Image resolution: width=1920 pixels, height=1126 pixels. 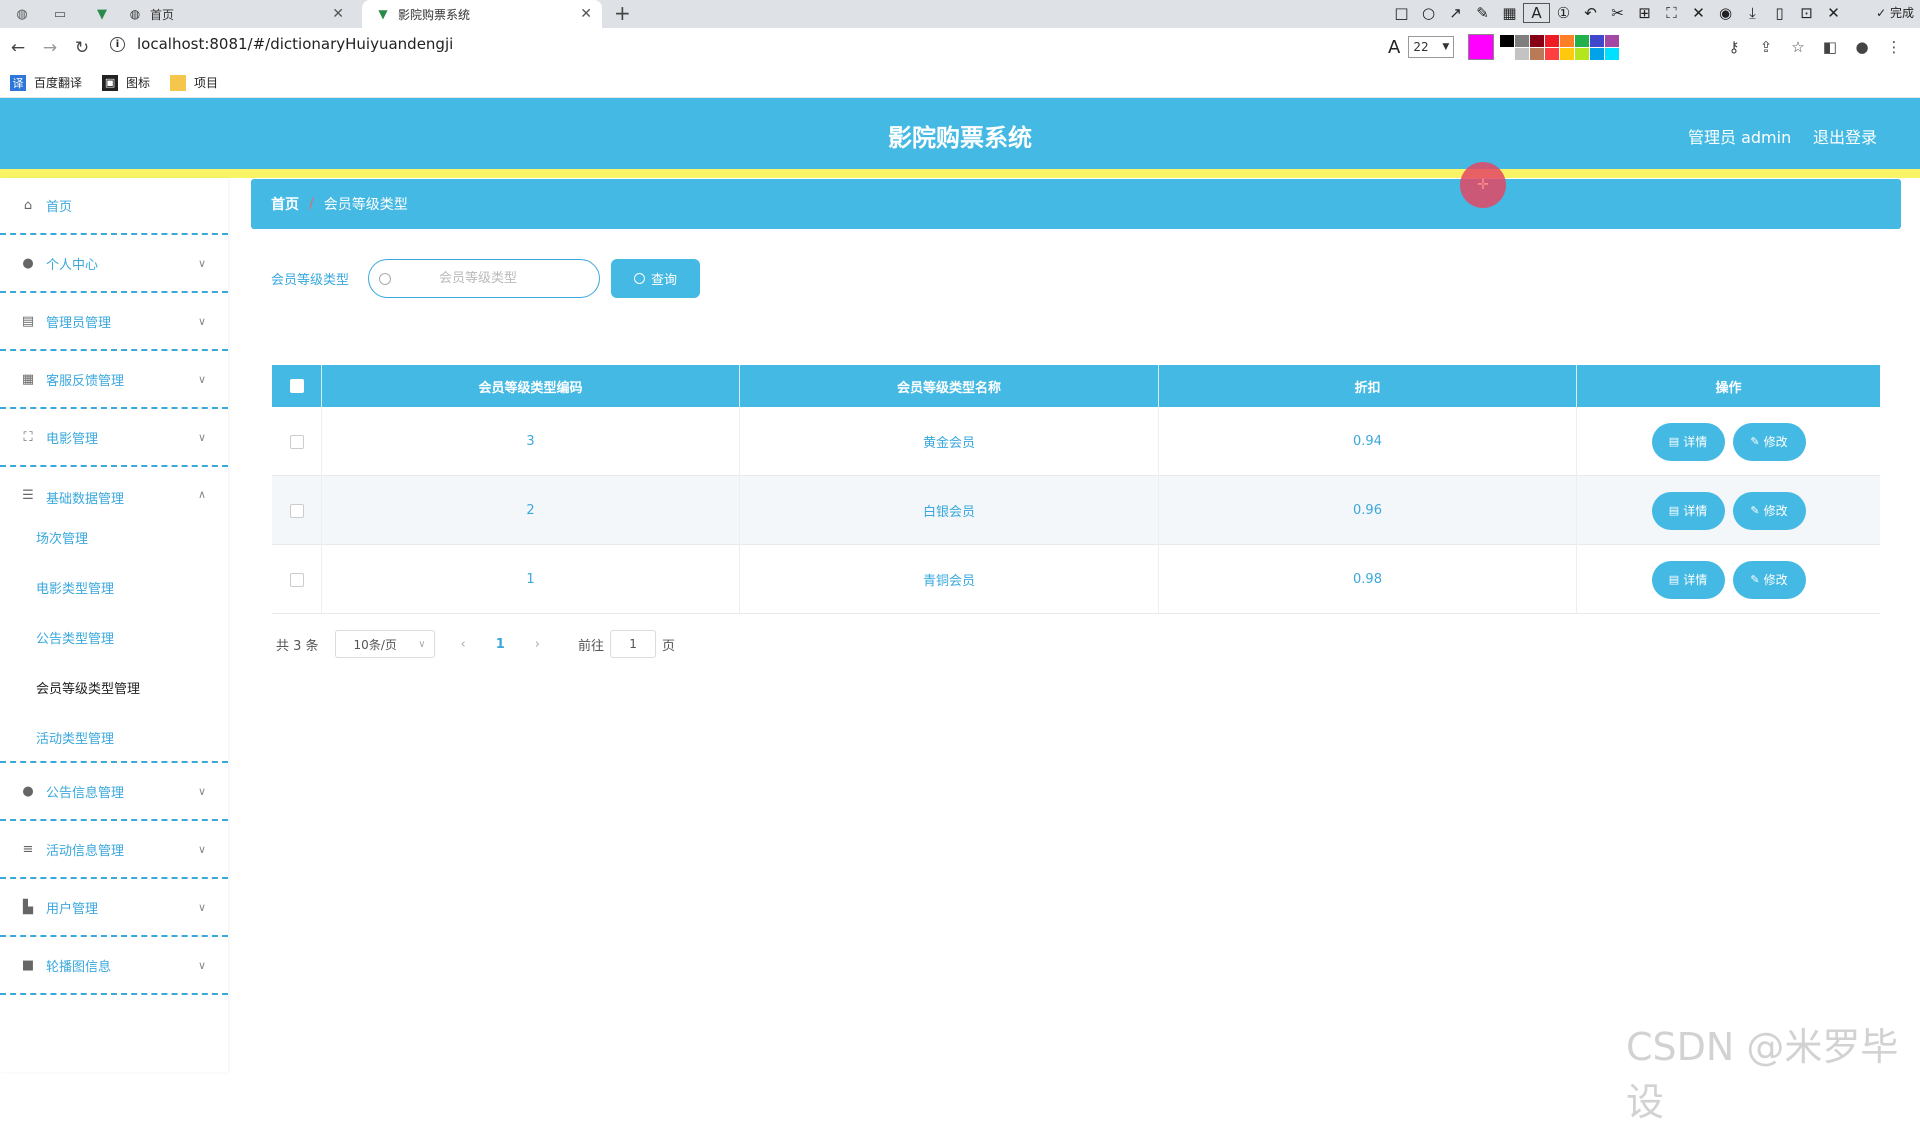 I want to click on sidebar-subitem-notice-types: 公告类型管理, so click(x=75, y=637).